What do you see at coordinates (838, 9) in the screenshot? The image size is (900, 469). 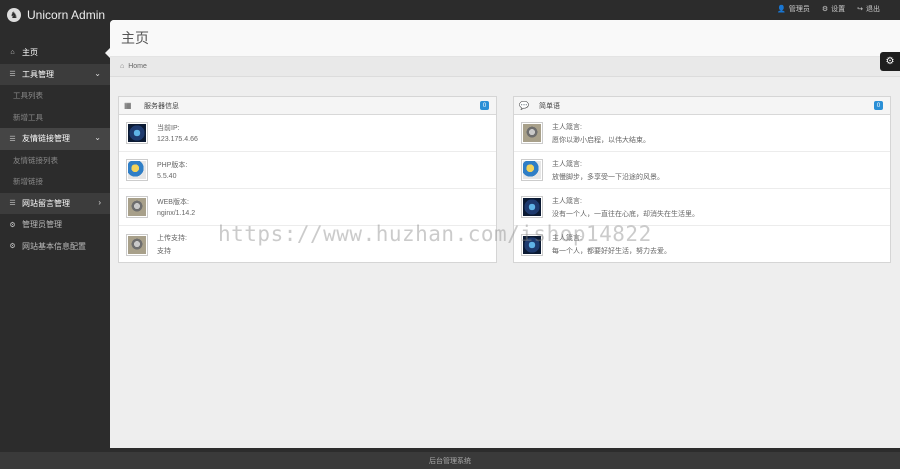 I see `settings-link-label: 设置` at bounding box center [838, 9].